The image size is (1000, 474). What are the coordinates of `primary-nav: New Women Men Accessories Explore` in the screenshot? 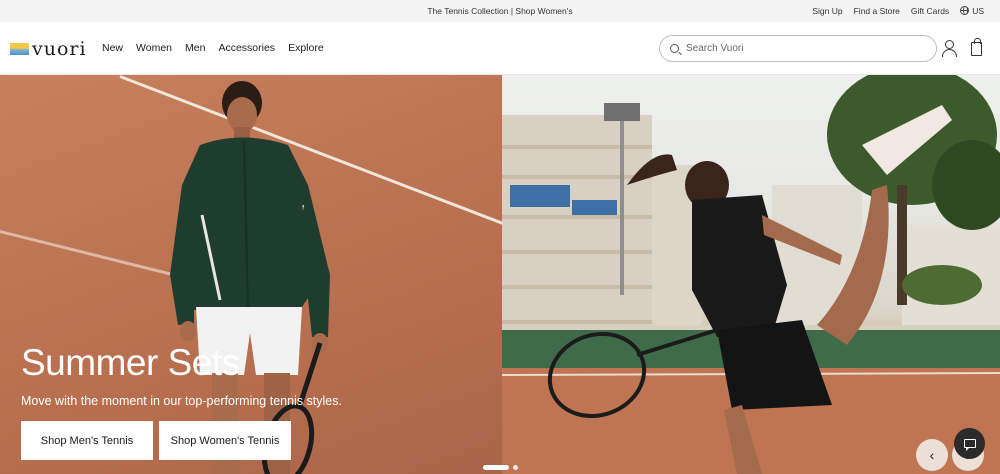 It's located at (213, 48).